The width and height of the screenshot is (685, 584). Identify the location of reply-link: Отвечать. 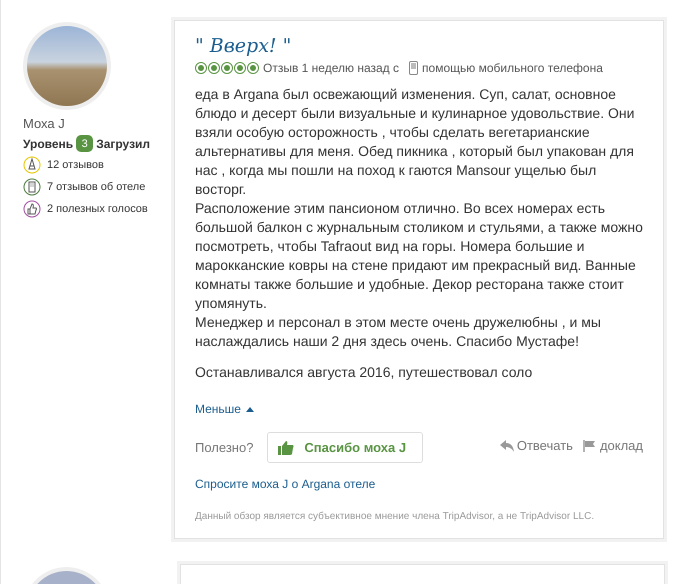
(536, 445).